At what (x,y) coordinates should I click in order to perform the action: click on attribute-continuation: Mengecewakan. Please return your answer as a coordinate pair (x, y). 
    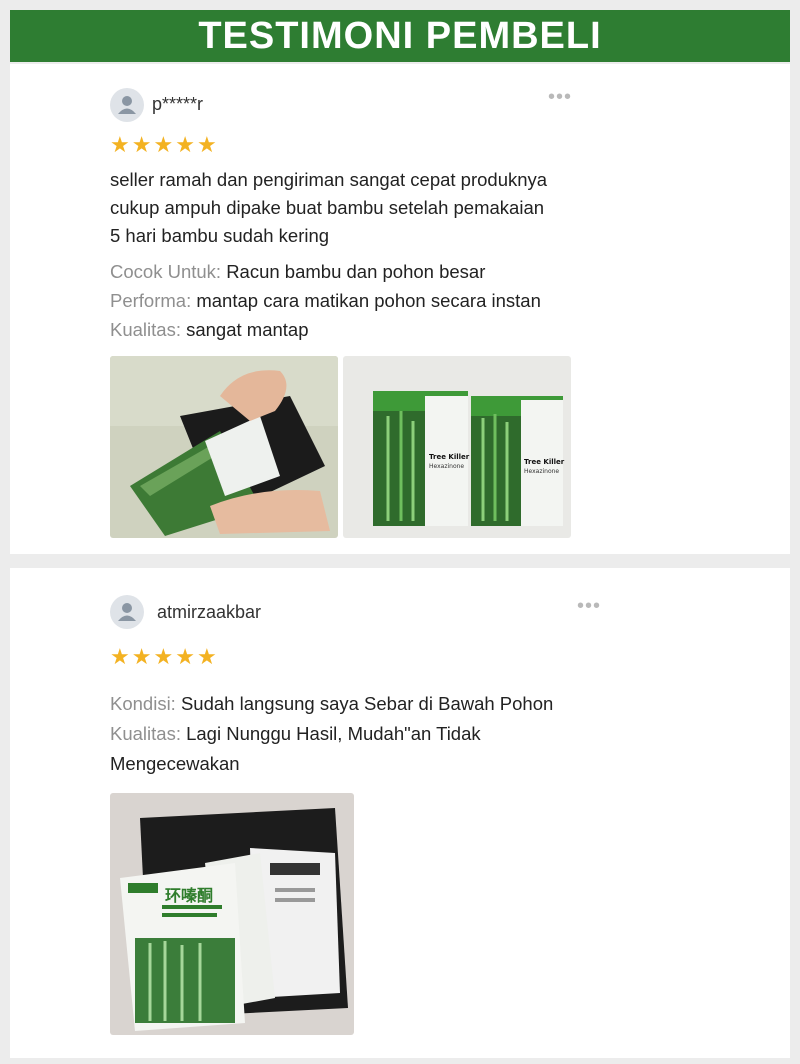
    Looking at the image, I should click on (175, 763).